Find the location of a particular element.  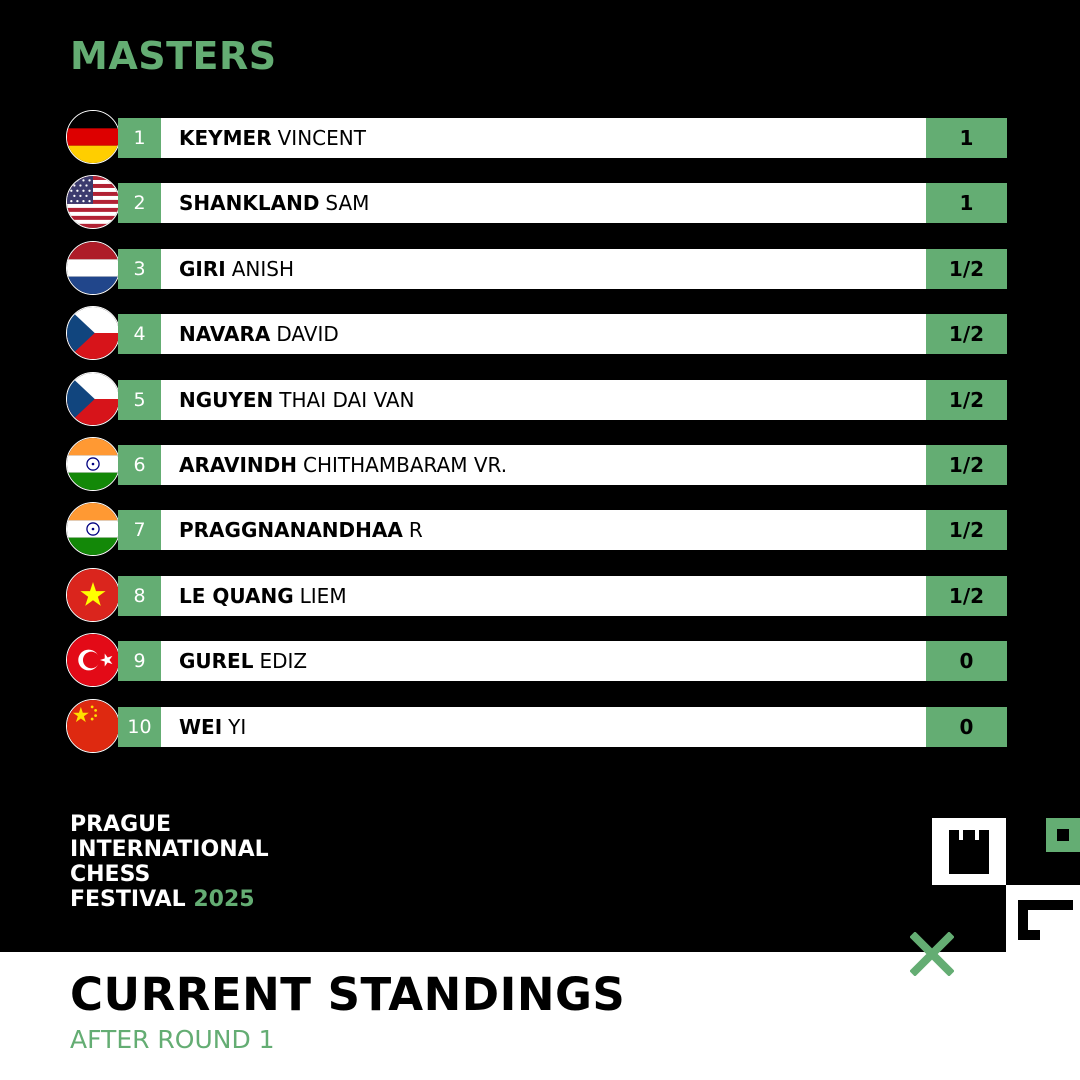

player-name: ARAVINDH CHITHAMBARAM VR. is located at coordinates (543, 465).